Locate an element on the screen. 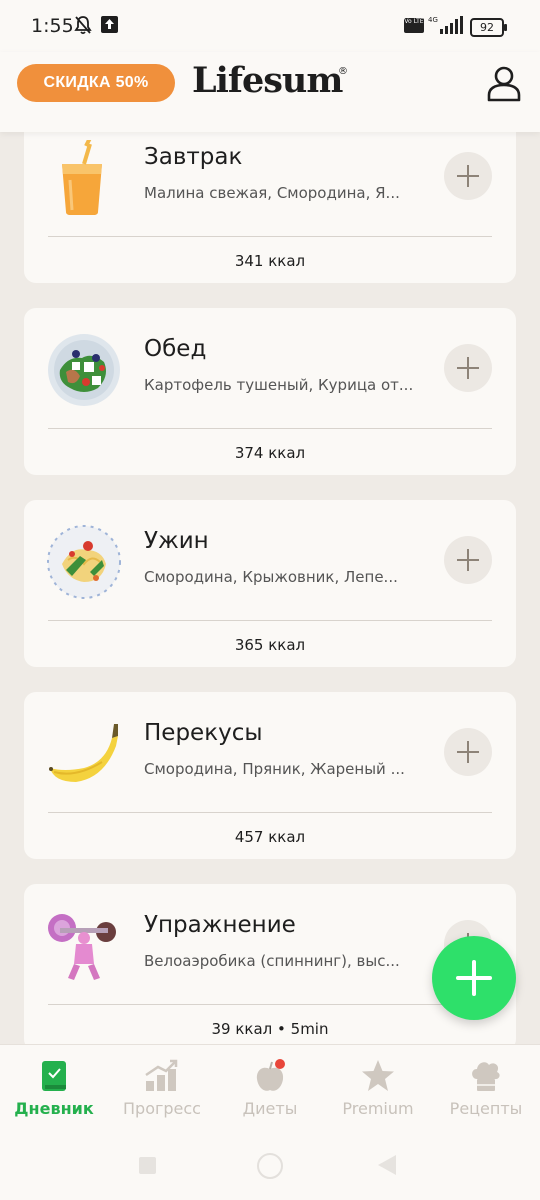 Image resolution: width=540 pixels, height=1200 pixels. nav-label: Диеты is located at coordinates (270, 1108).